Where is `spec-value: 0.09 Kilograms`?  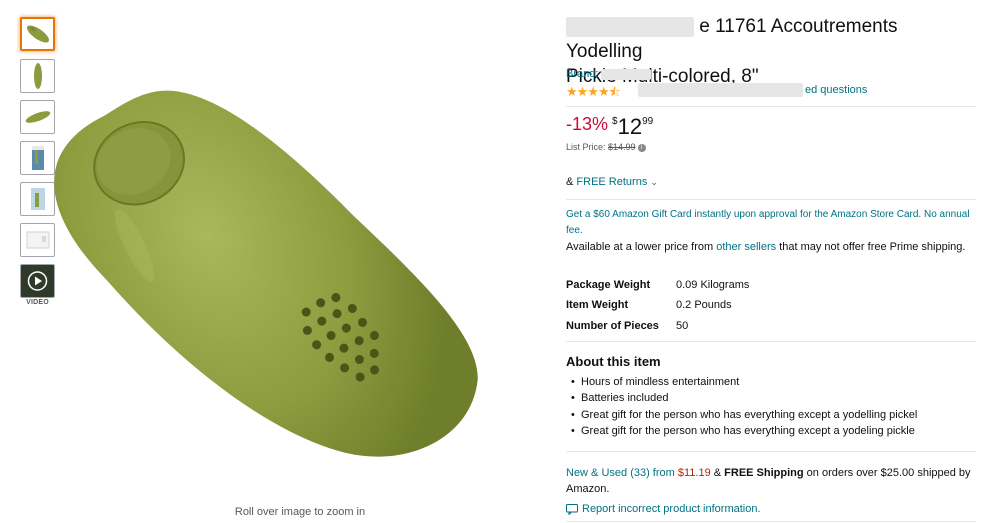
spec-value: 0.09 Kilograms is located at coordinates (713, 285).